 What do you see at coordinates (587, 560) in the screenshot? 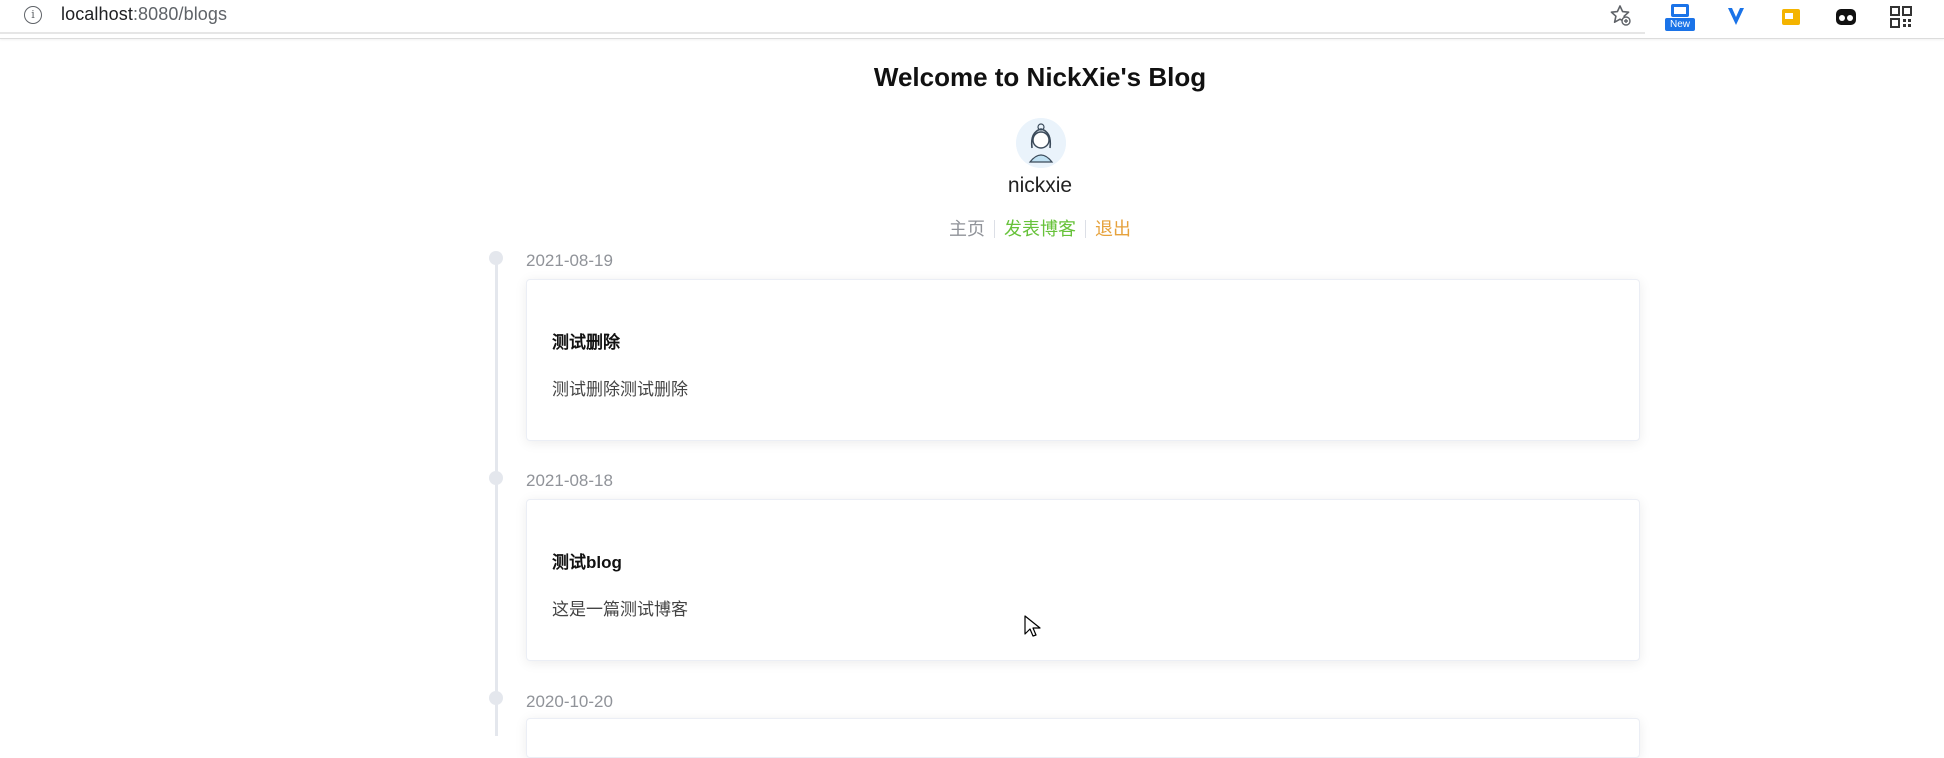
I see `blog-title-link: 测试blog` at bounding box center [587, 560].